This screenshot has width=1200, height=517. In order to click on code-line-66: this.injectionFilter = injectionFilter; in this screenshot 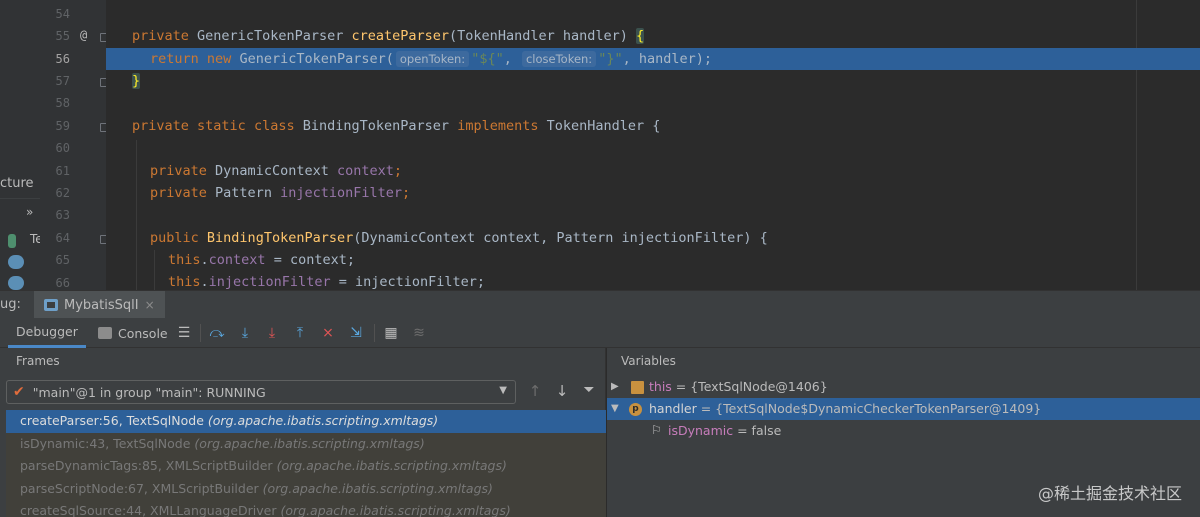, I will do `click(653, 280)`.